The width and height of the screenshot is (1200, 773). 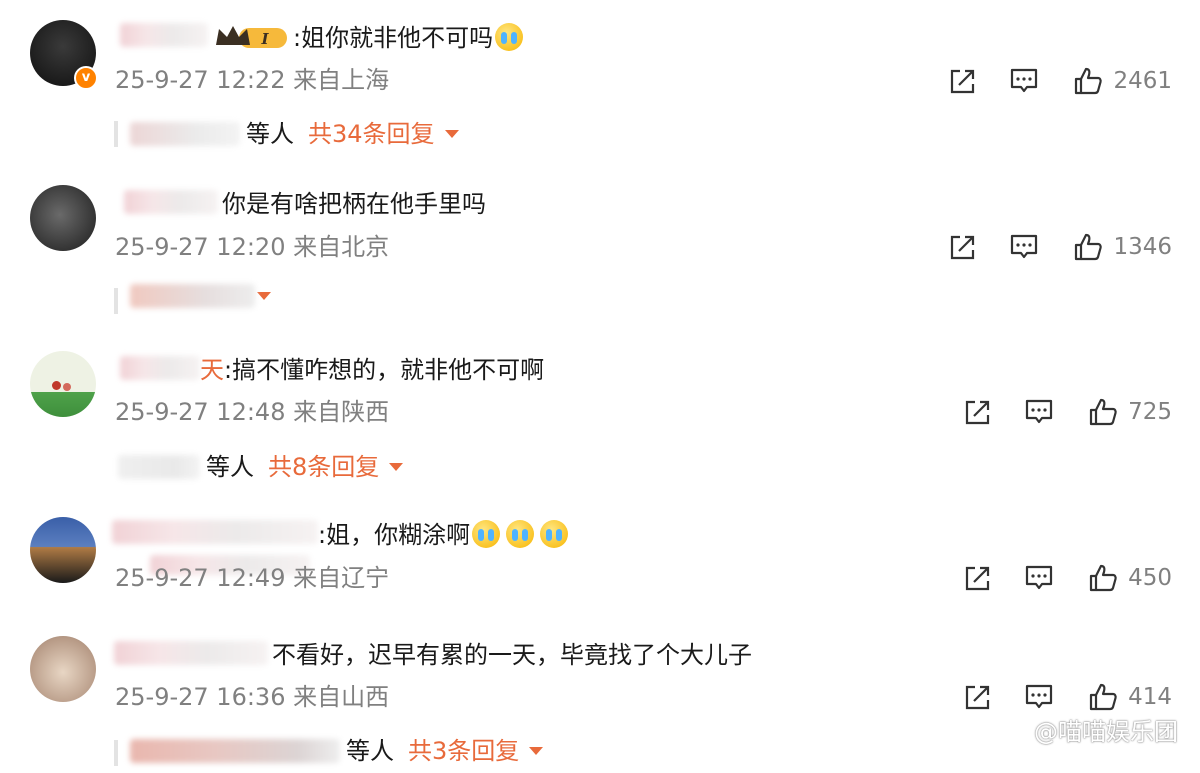 What do you see at coordinates (212, 370) in the screenshot?
I see `username-visible: 天` at bounding box center [212, 370].